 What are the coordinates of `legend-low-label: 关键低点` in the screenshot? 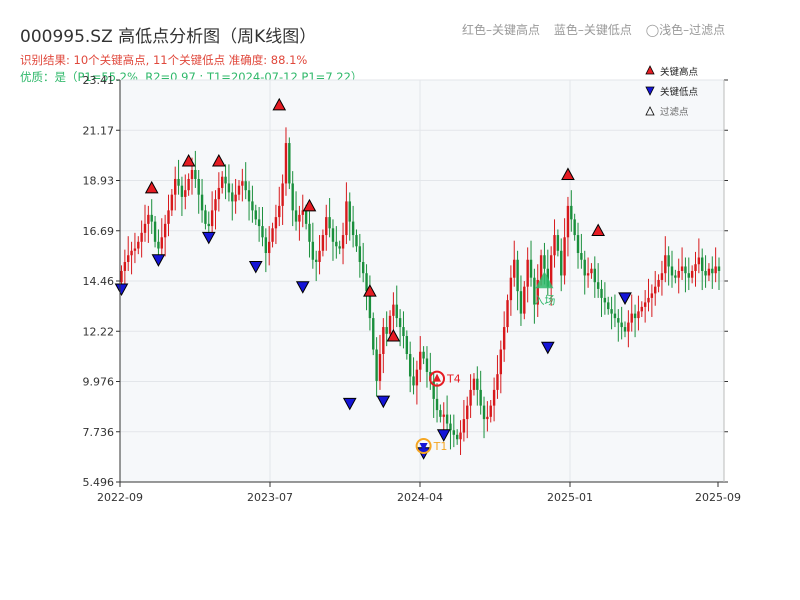 It's located at (679, 92).